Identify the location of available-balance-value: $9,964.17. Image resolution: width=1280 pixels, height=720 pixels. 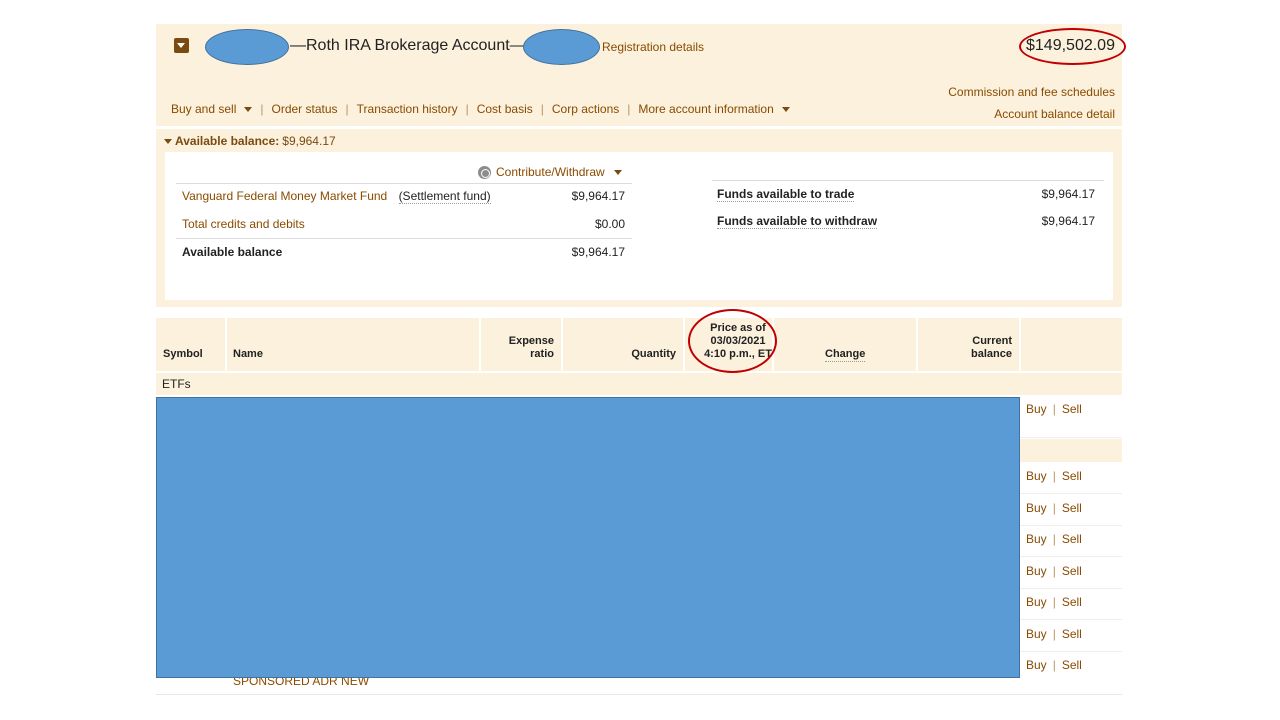
(598, 252).